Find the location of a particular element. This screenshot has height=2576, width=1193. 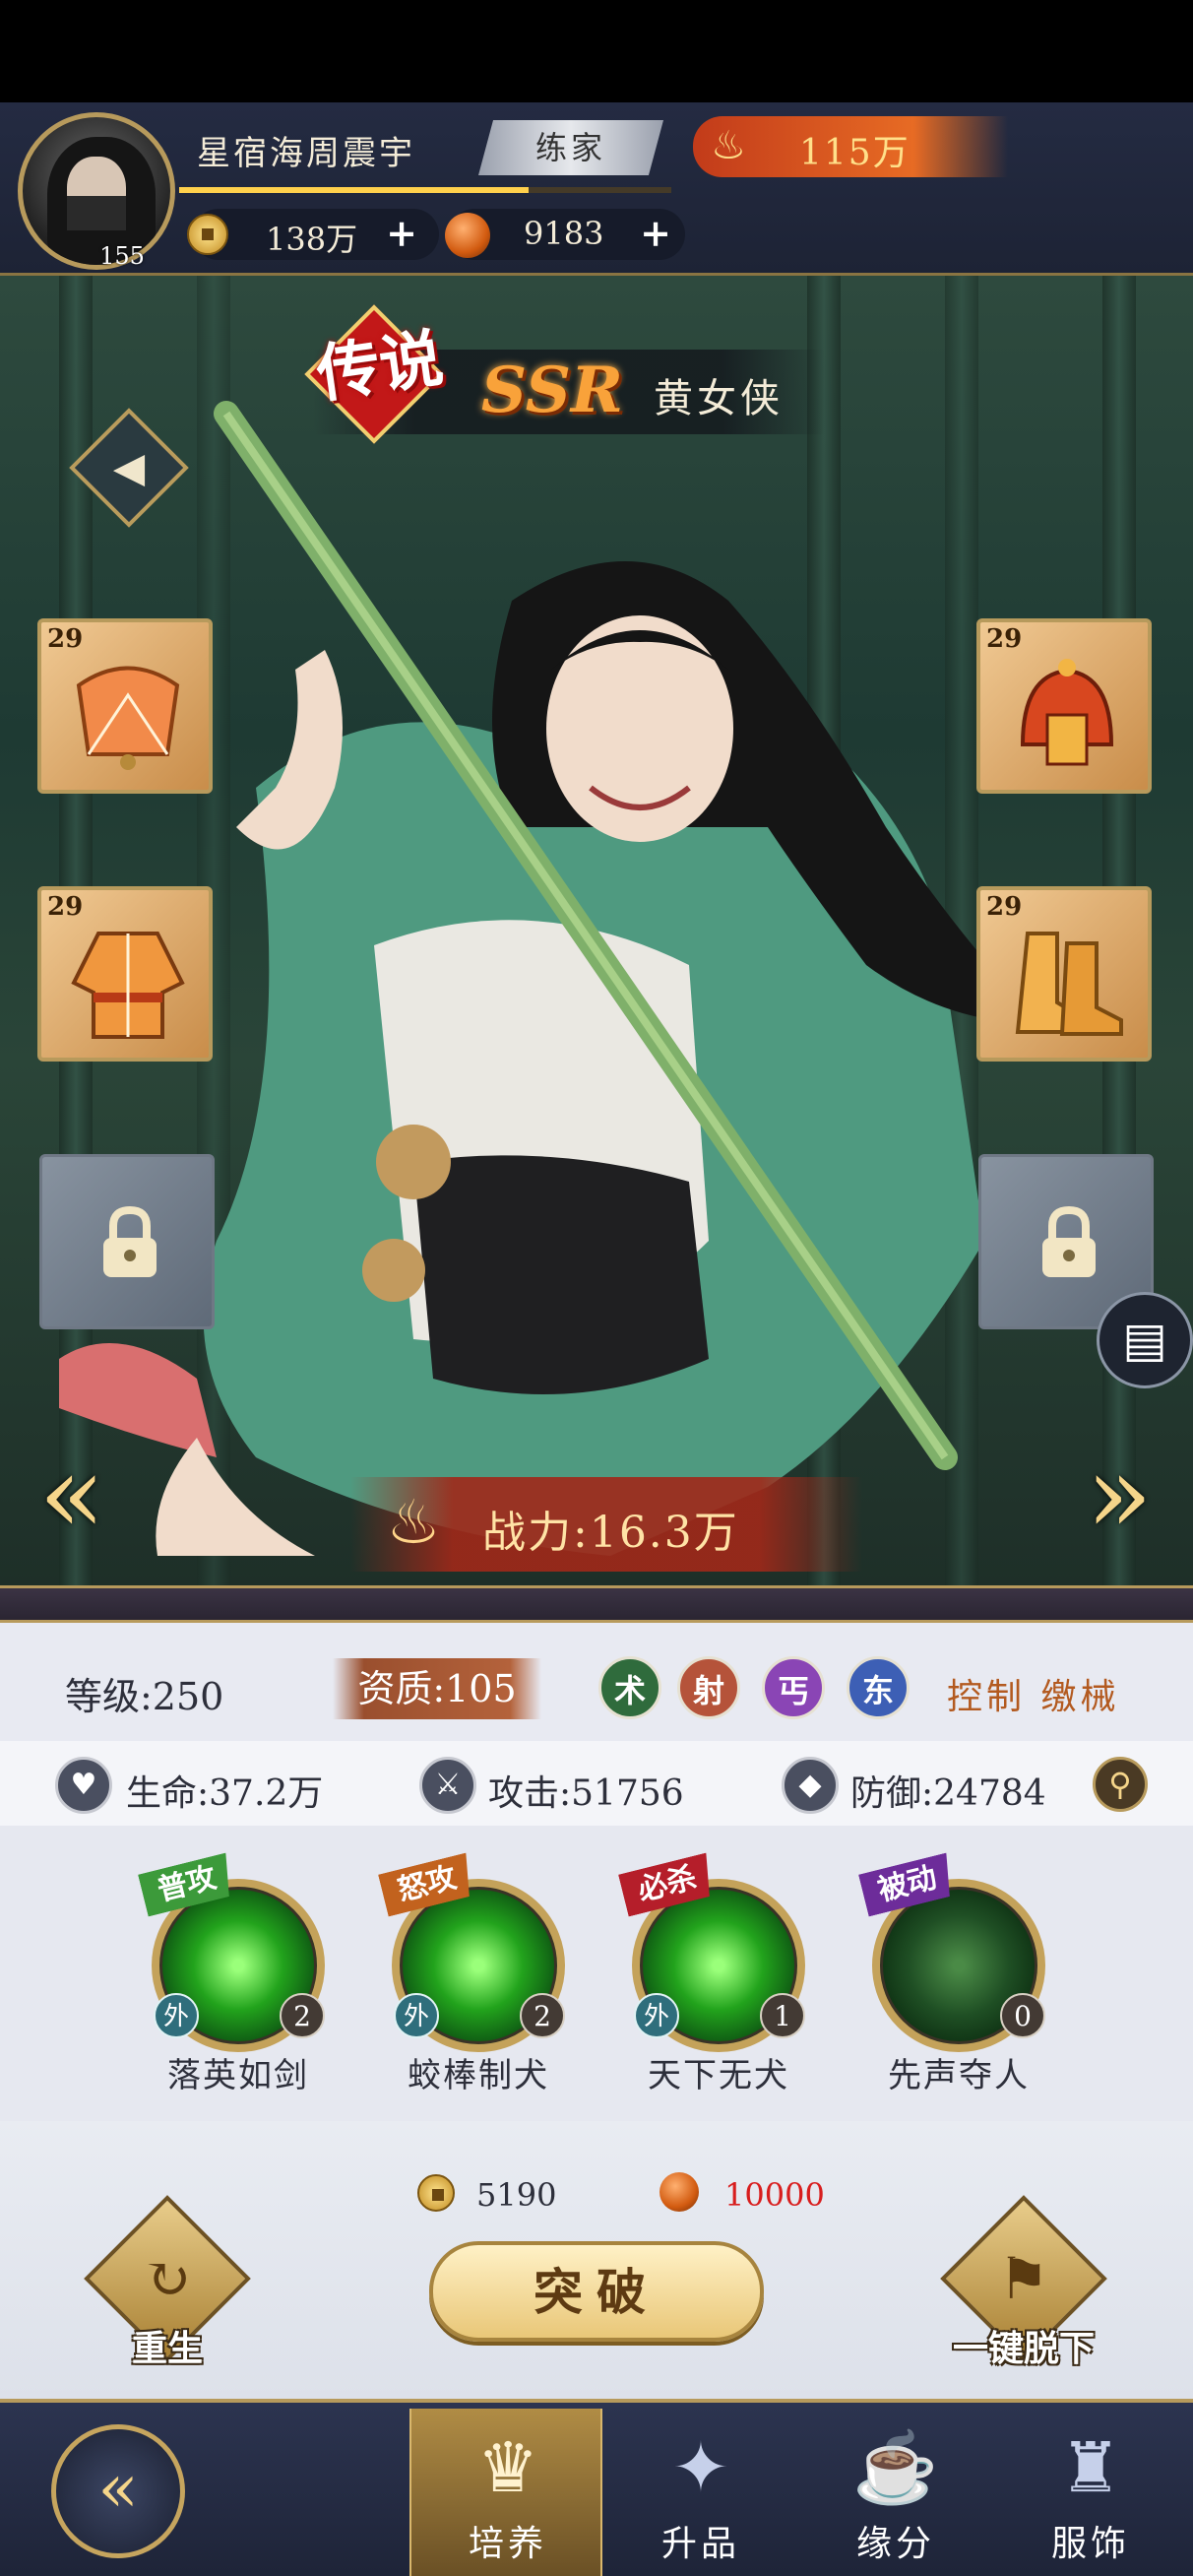

fan-icon is located at coordinates (128, 718).